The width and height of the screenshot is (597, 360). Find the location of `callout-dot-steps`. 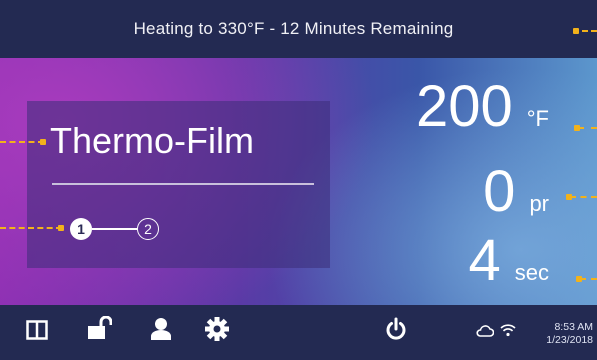

callout-dot-steps is located at coordinates (61, 228).